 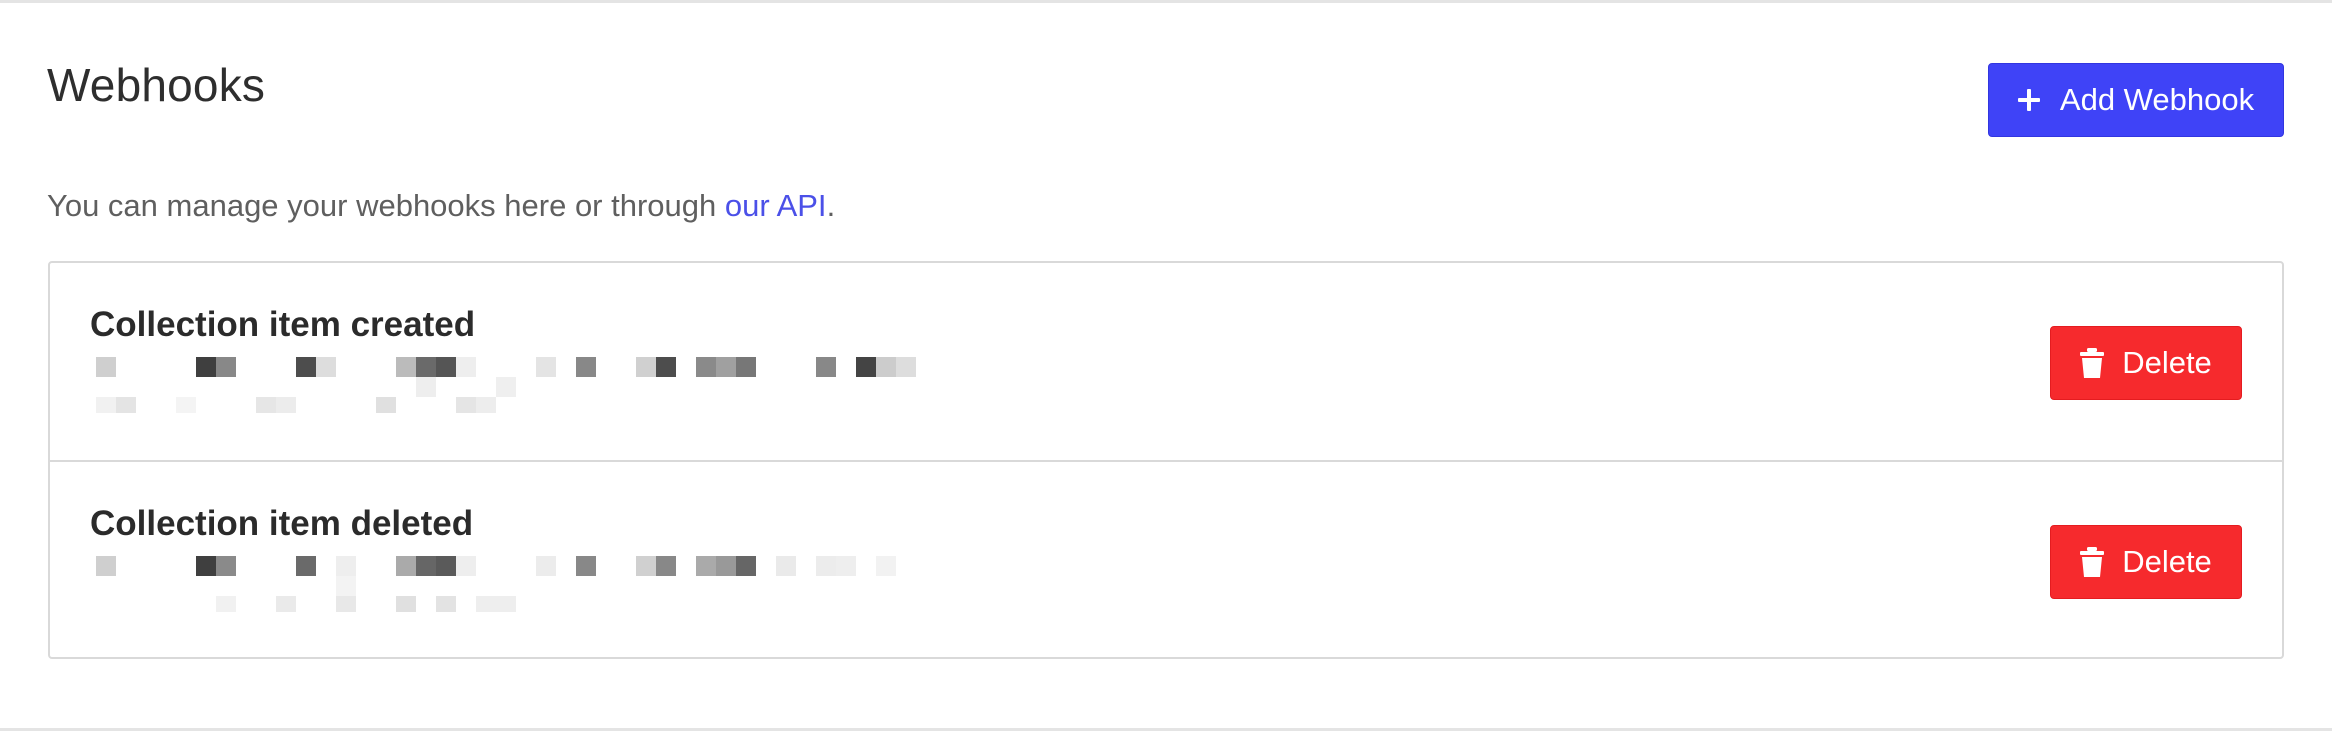 I want to click on webhook-event-title: Collection item deleted, so click(x=282, y=523).